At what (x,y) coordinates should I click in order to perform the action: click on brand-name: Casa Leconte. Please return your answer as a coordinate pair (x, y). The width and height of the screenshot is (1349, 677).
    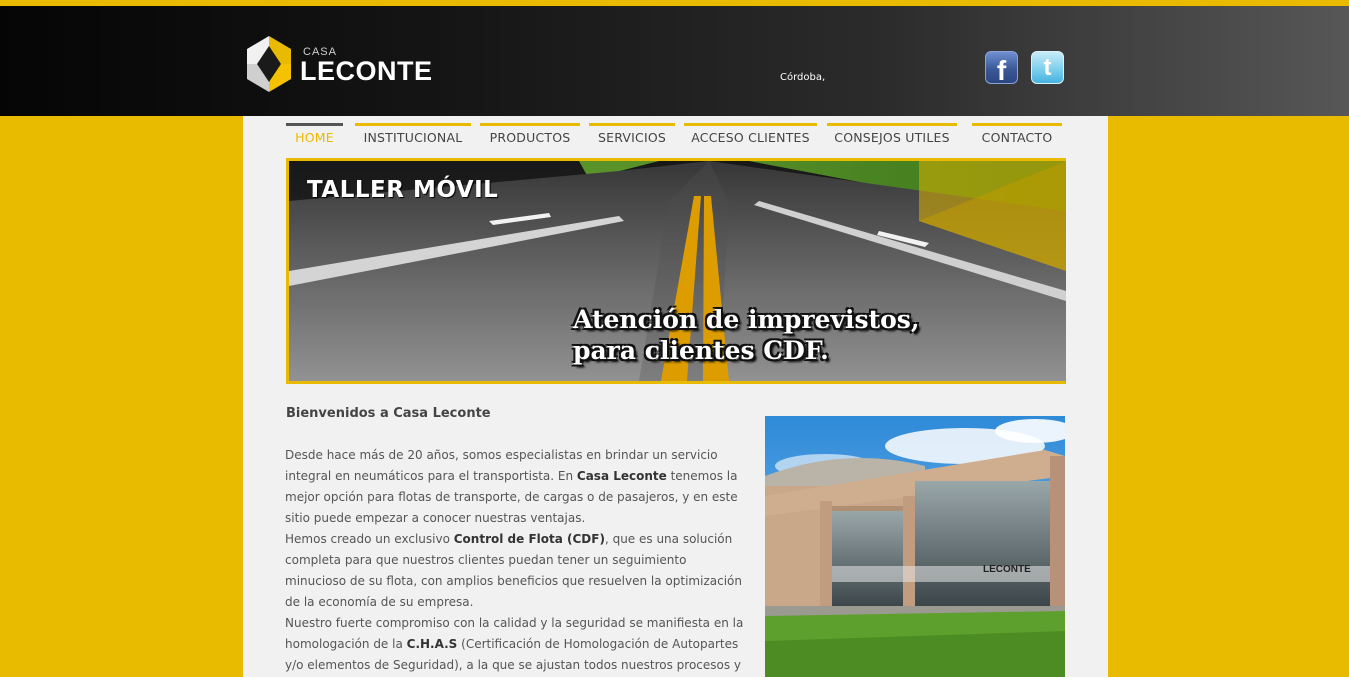
    Looking at the image, I should click on (621, 476).